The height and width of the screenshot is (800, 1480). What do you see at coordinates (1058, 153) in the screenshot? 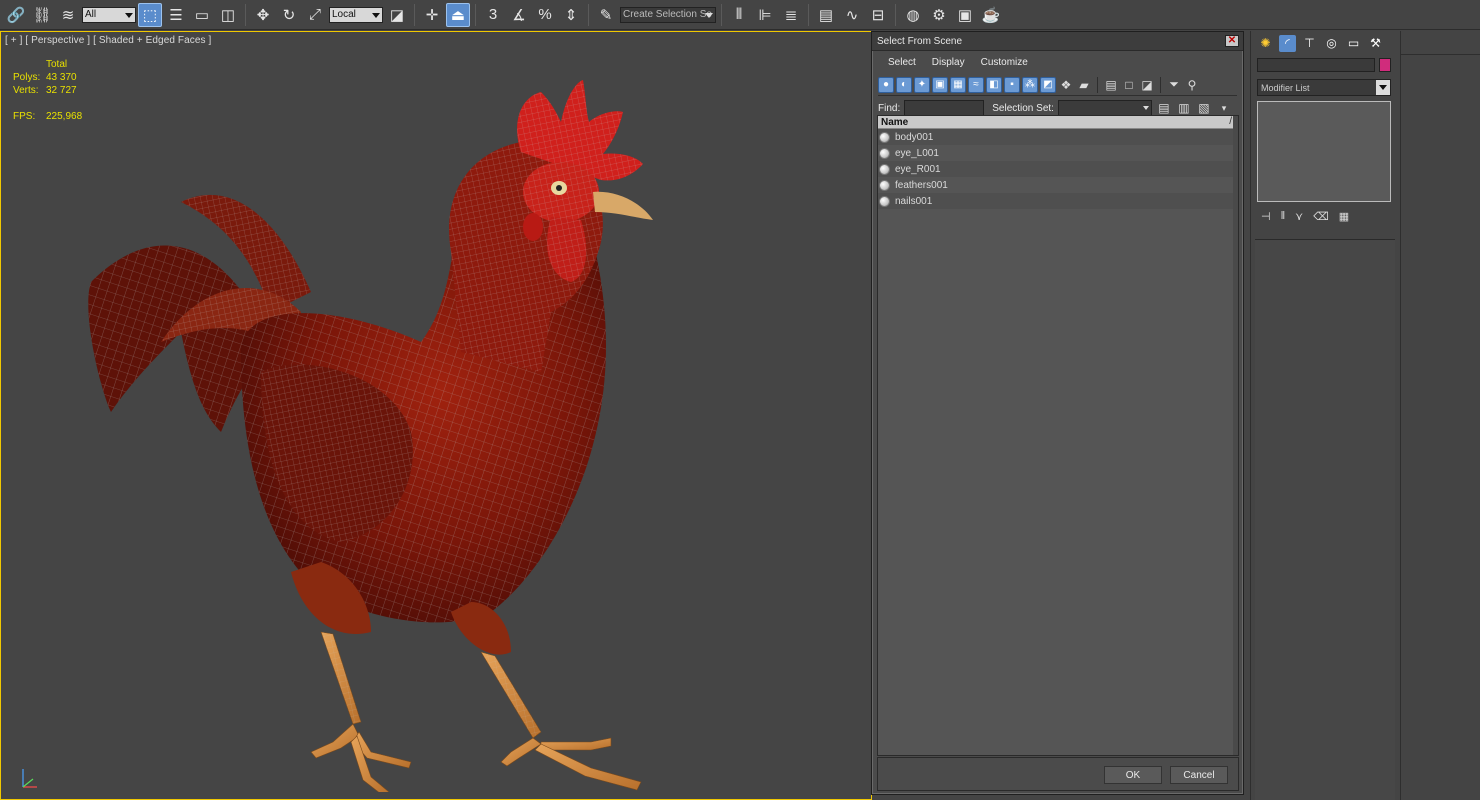
I see `list-item: eye_L001` at bounding box center [1058, 153].